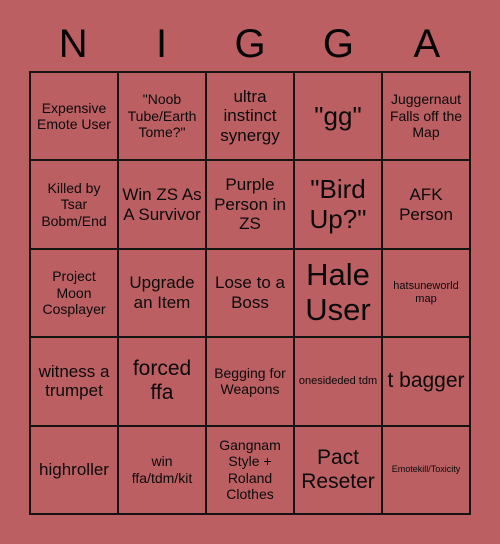  I want to click on bingo-cell-label: Upgrade an Item, so click(162, 292).